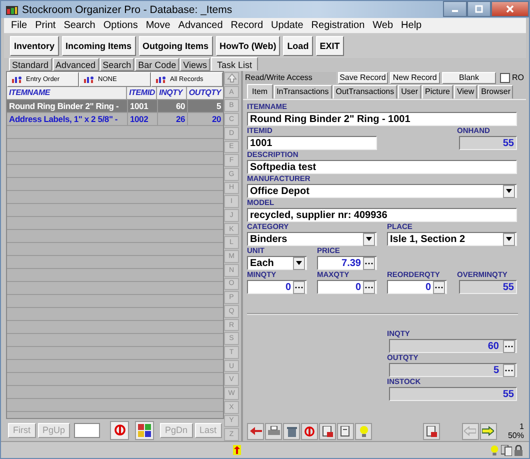 This screenshot has width=530, height=459. Describe the element at coordinates (312, 239) in the screenshot. I see `dropdown-field: Binders` at that location.